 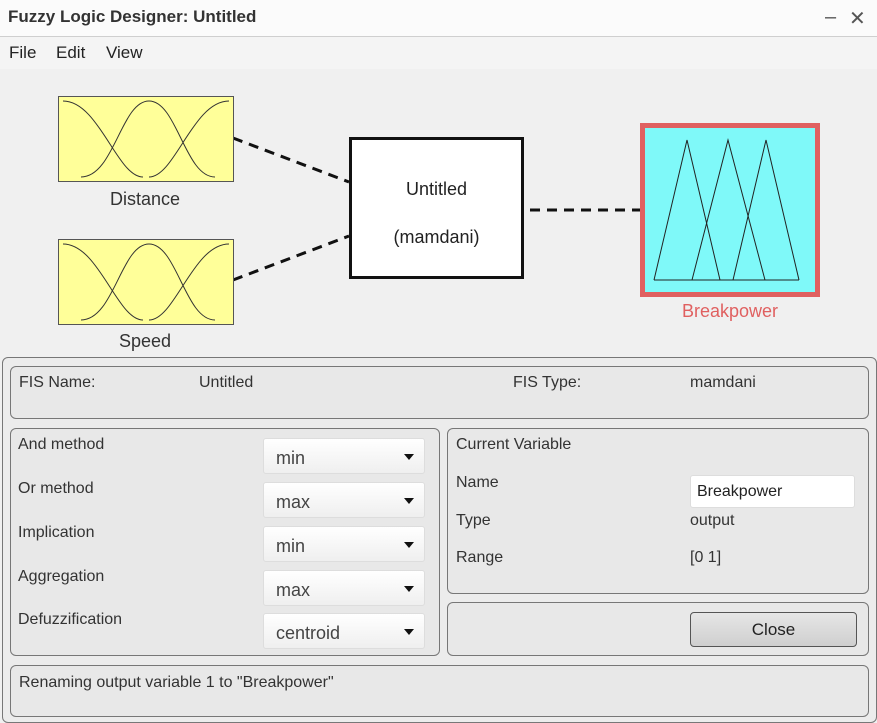 What do you see at coordinates (436, 208) in the screenshot?
I see `fis-system-block: Untitled (mamdani)` at bounding box center [436, 208].